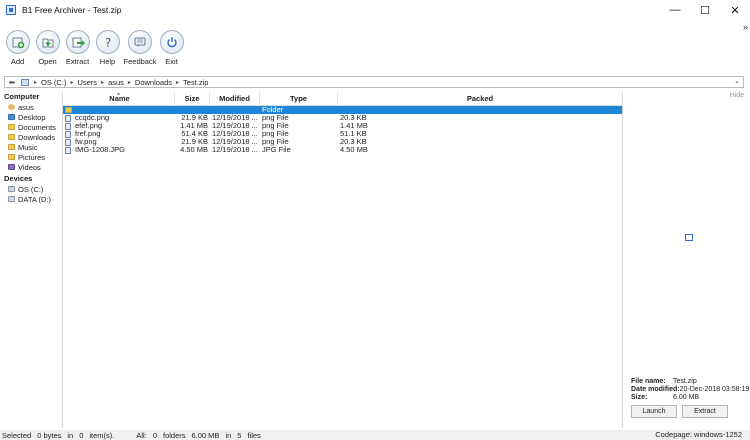  I want to click on breadcrumb-archive: Test.zip, so click(195, 82).